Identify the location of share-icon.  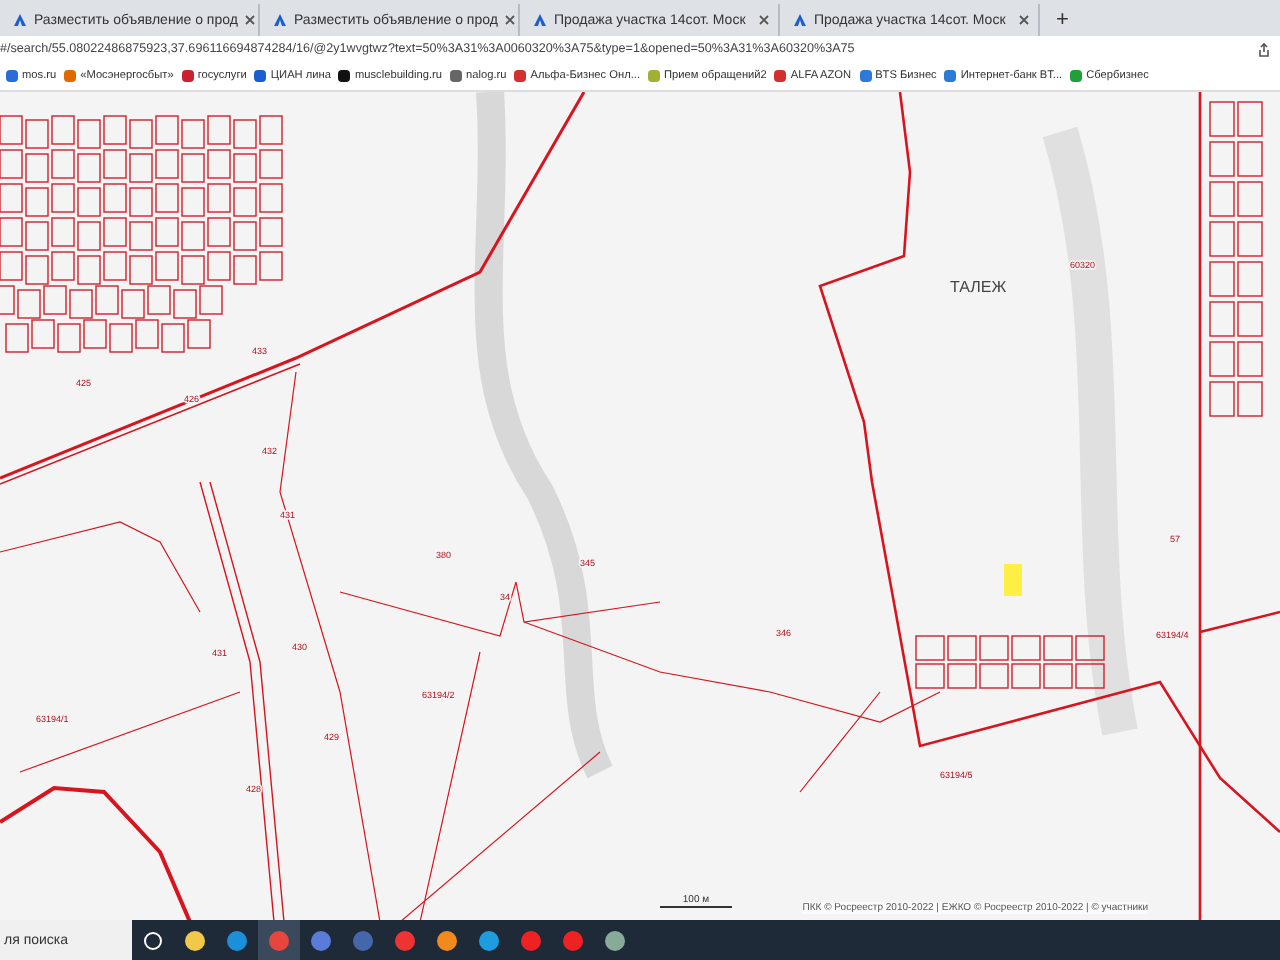
(1264, 49).